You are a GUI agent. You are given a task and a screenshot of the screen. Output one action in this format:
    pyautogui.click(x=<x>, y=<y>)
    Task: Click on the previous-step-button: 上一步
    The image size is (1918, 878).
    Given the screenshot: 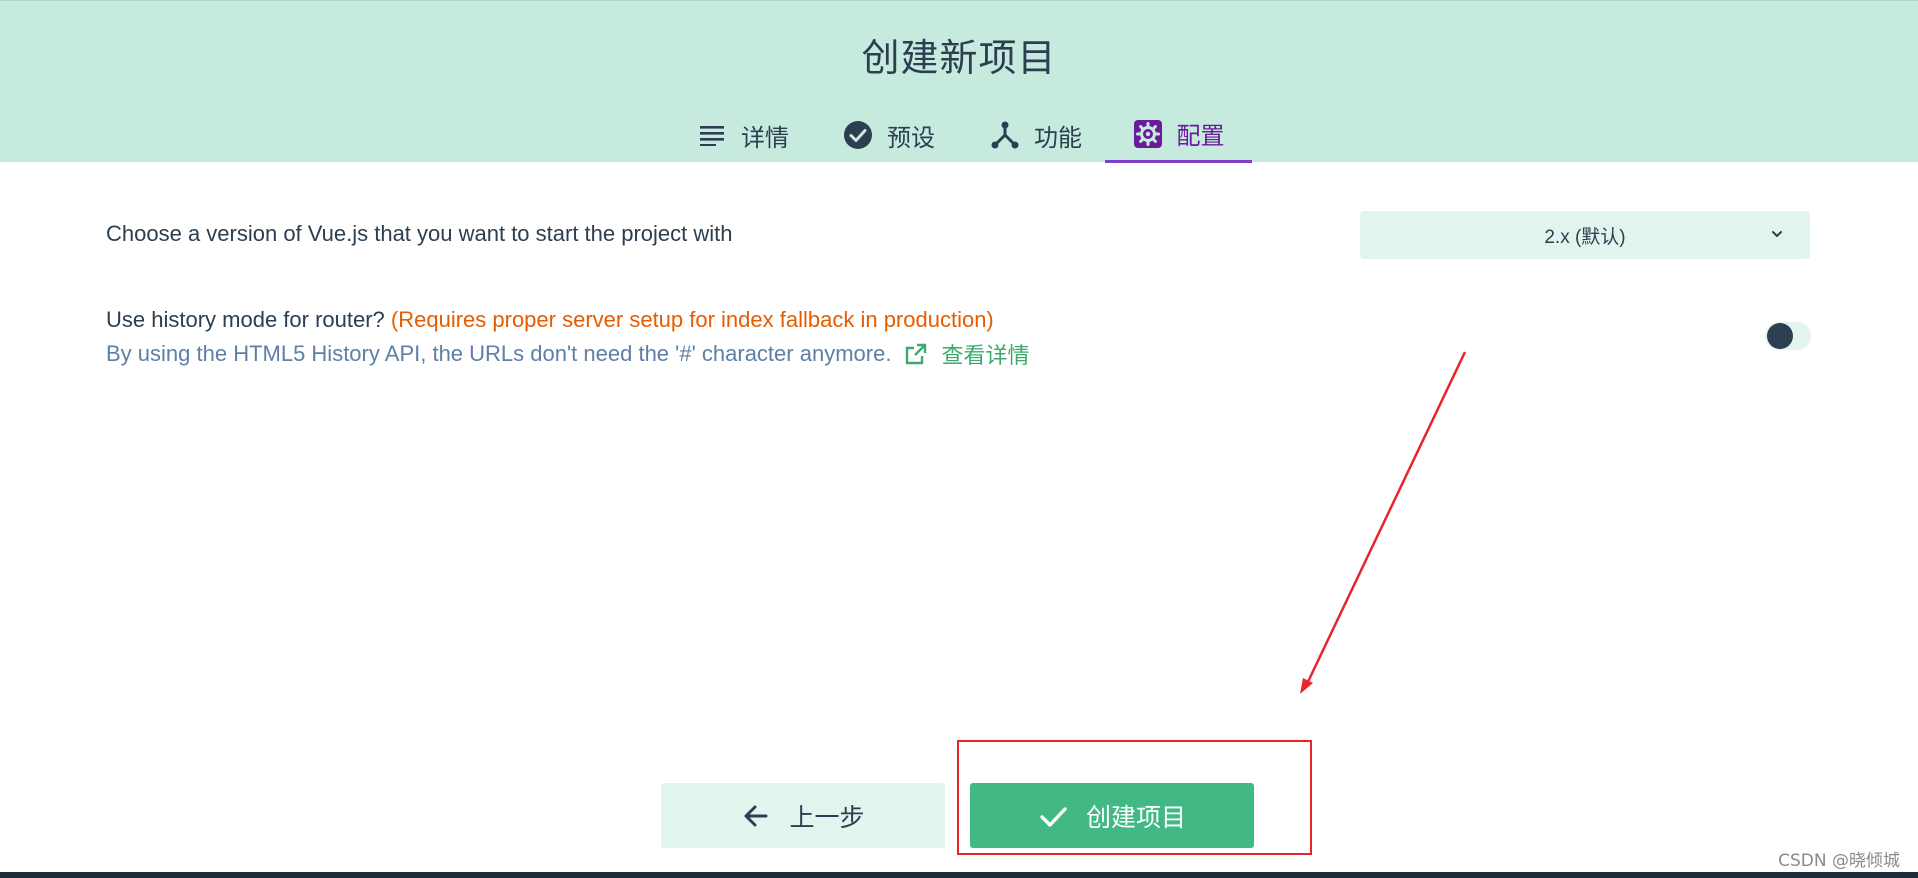 What is the action you would take?
    pyautogui.click(x=803, y=815)
    